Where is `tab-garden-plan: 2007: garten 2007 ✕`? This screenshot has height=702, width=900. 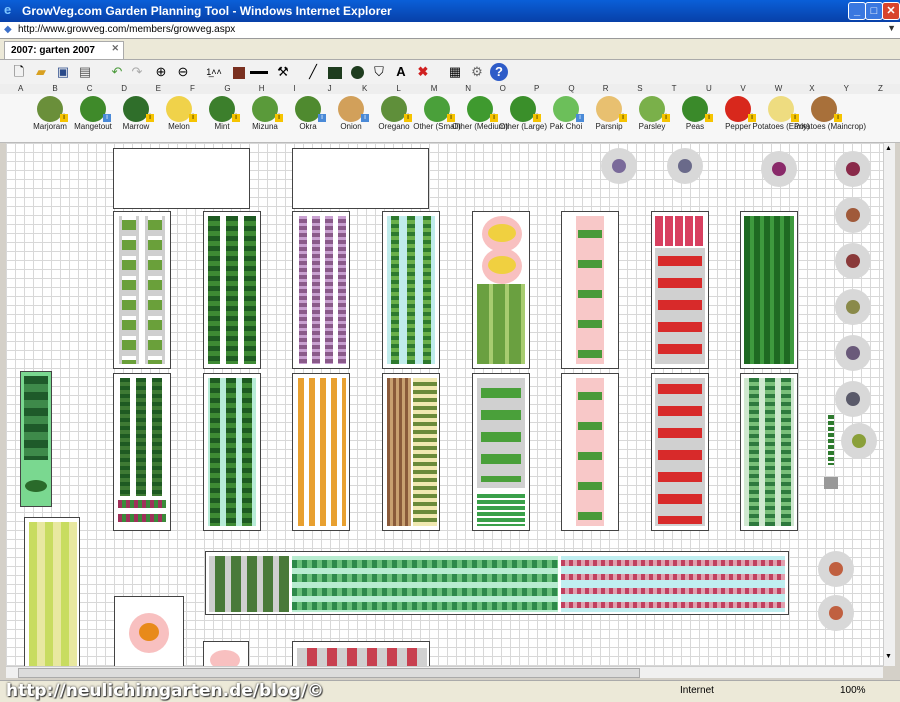 tab-garden-plan: 2007: garten 2007 ✕ is located at coordinates (64, 50).